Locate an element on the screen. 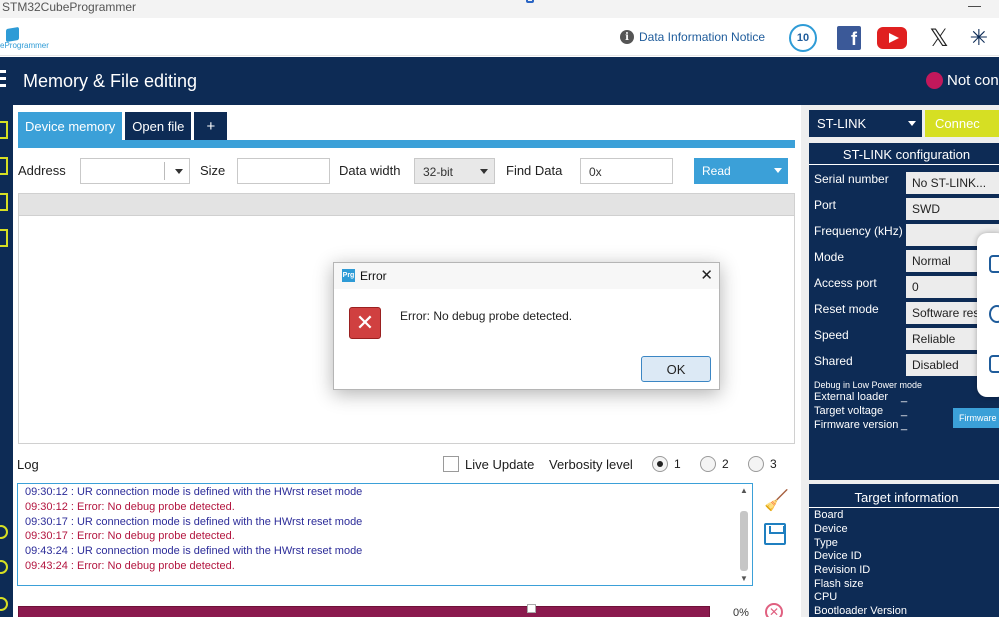  firmware-version-label: Firmware version is located at coordinates (856, 425).